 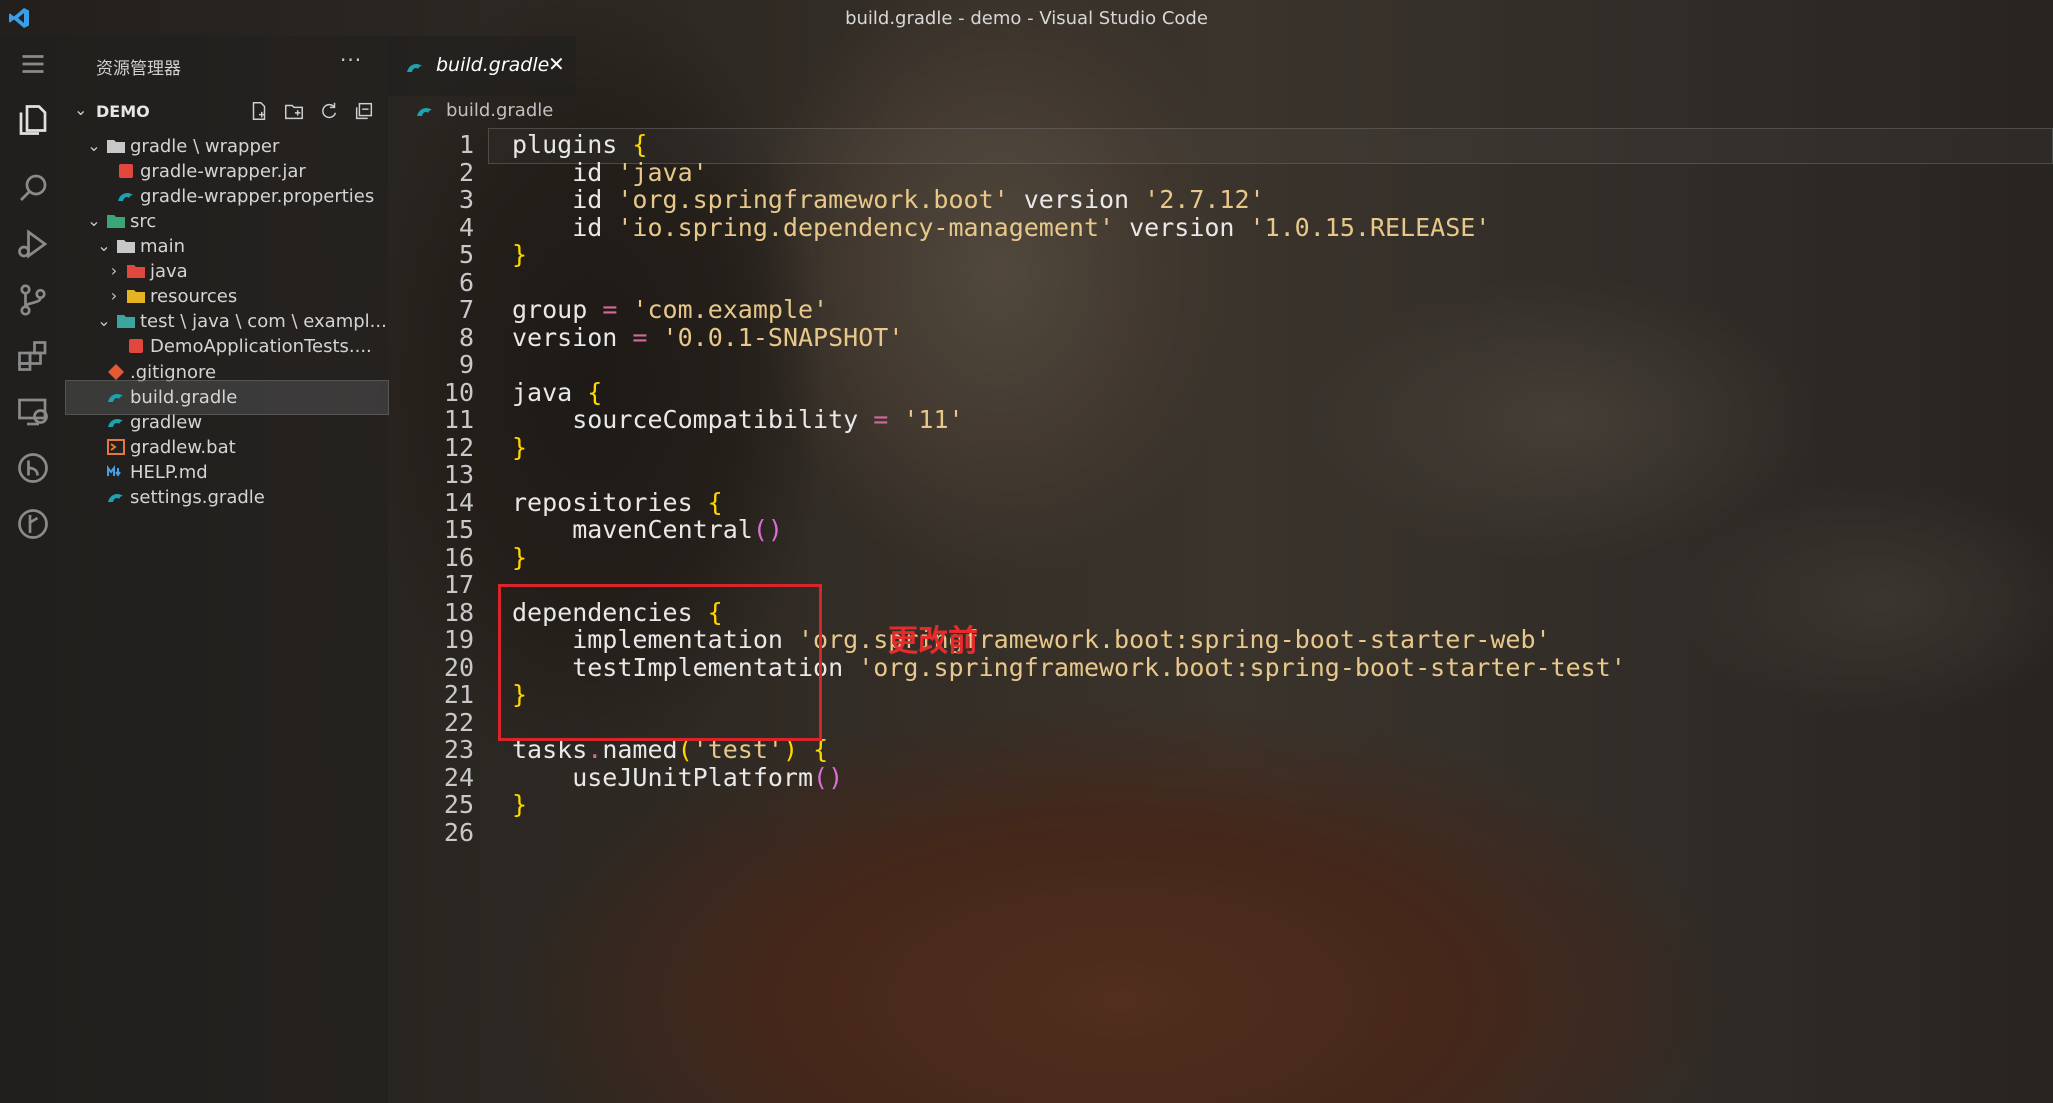 I want to click on tree-item-label: gradle-wrapper.properties, so click(x=257, y=196).